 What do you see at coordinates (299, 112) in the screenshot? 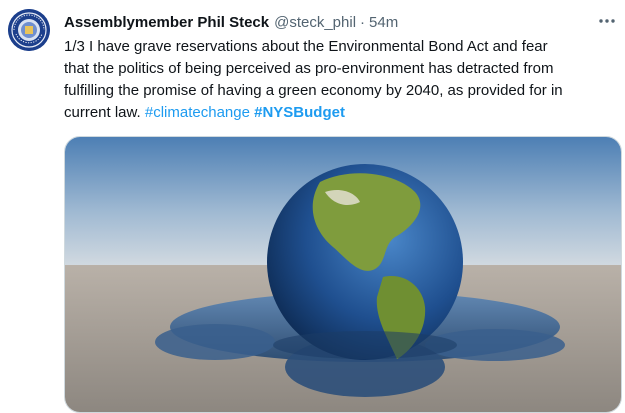
I see `hashtag-nysbudget: #NYSBudget` at bounding box center [299, 112].